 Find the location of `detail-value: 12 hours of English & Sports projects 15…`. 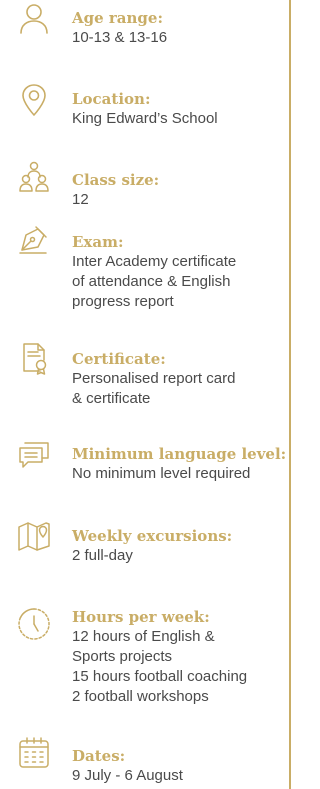

detail-value: 12 hours of English & Sports projects 15… is located at coordinates (160, 666).